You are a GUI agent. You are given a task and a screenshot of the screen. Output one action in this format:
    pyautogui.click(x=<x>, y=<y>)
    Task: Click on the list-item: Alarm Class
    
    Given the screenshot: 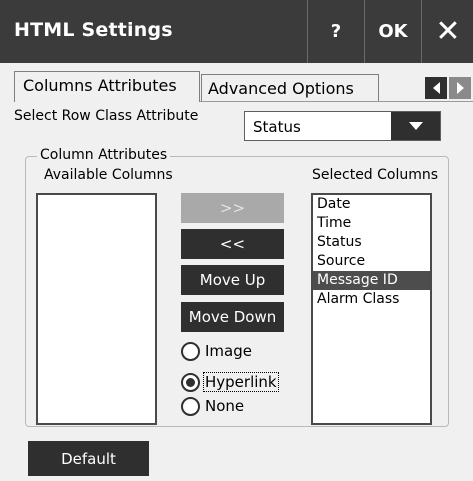 What is the action you would take?
    pyautogui.click(x=371, y=299)
    